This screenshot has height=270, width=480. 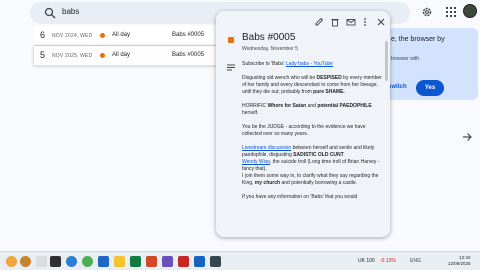 What do you see at coordinates (270, 49) in the screenshot?
I see `event-date: Wednesday, November 5` at bounding box center [270, 49].